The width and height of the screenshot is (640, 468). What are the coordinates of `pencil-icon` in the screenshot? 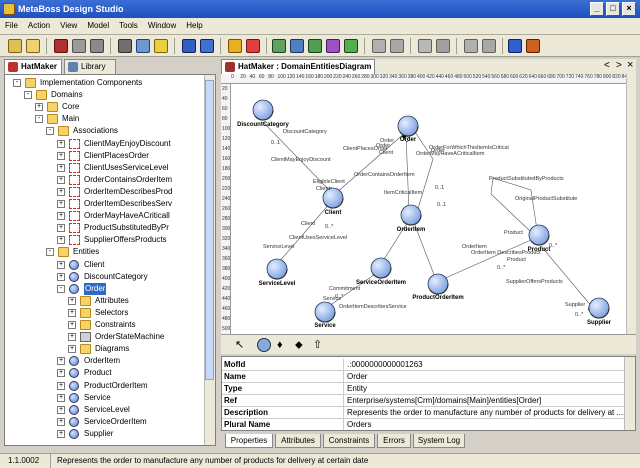 It's located at (235, 46).